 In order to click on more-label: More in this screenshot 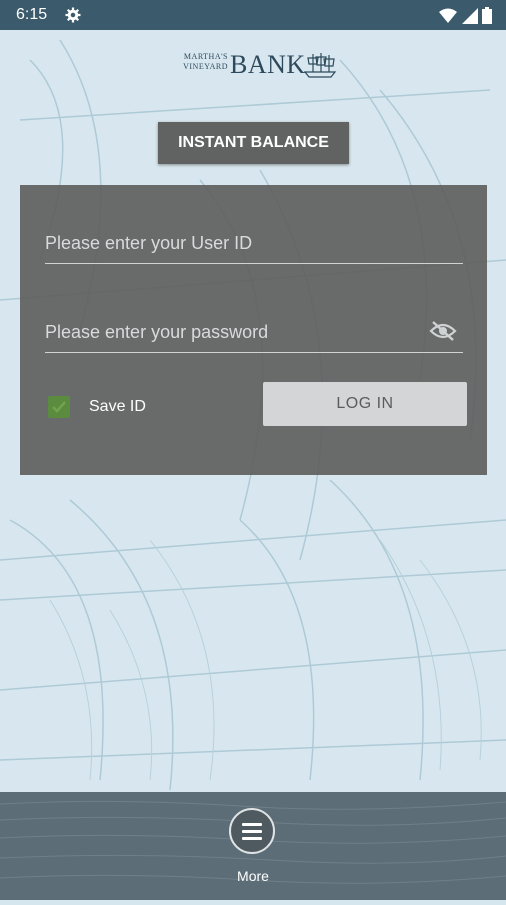, I will do `click(253, 876)`.